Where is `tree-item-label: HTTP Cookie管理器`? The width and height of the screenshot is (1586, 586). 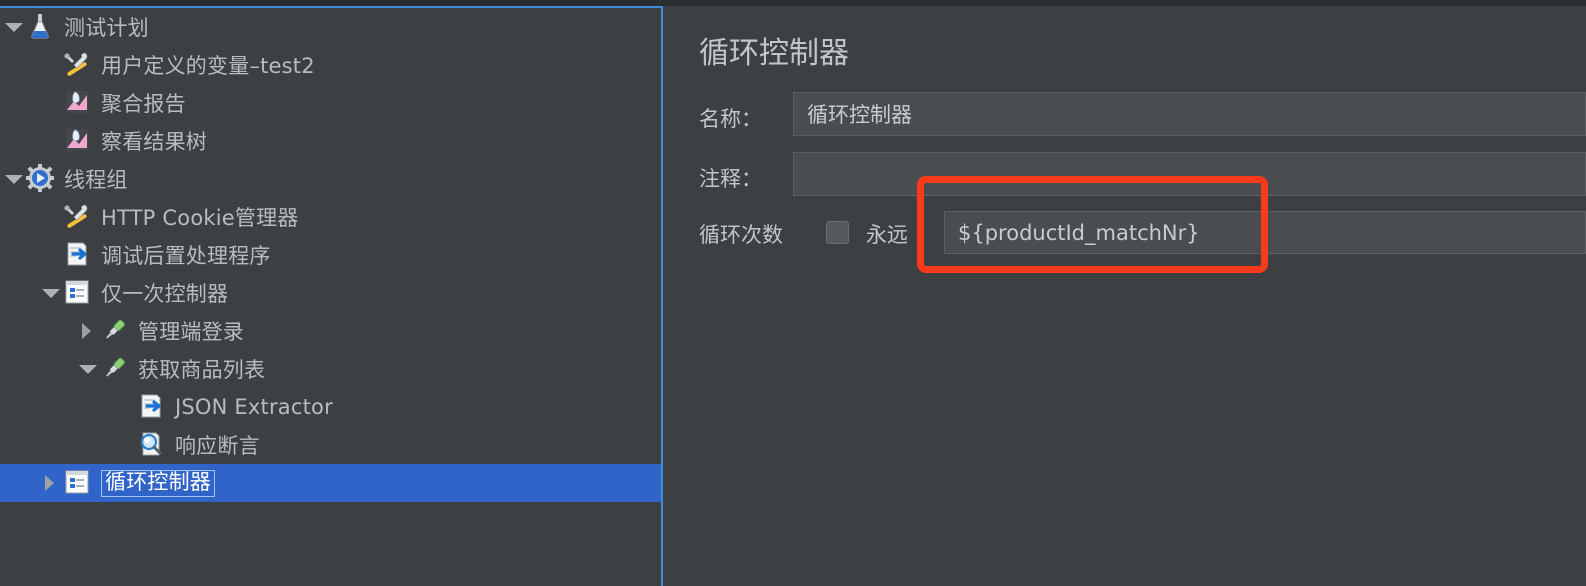 tree-item-label: HTTP Cookie管理器 is located at coordinates (200, 218).